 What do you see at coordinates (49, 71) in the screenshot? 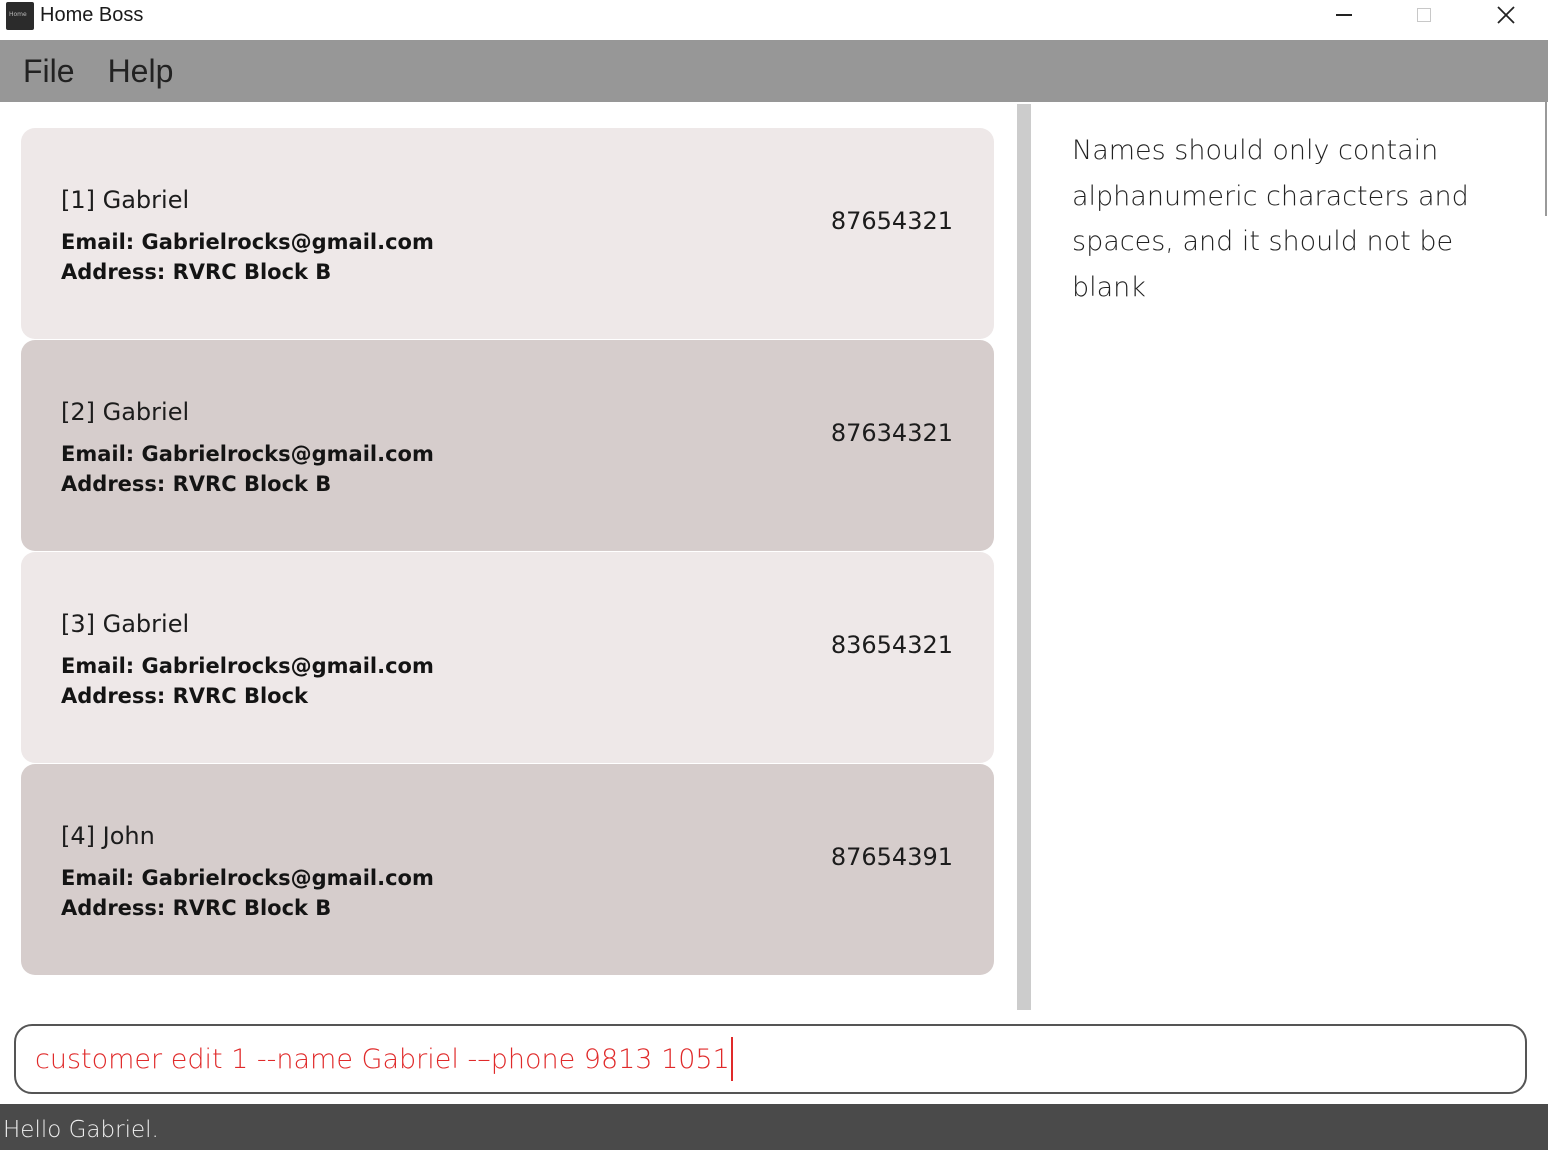
I see `menu-file: File` at bounding box center [49, 71].